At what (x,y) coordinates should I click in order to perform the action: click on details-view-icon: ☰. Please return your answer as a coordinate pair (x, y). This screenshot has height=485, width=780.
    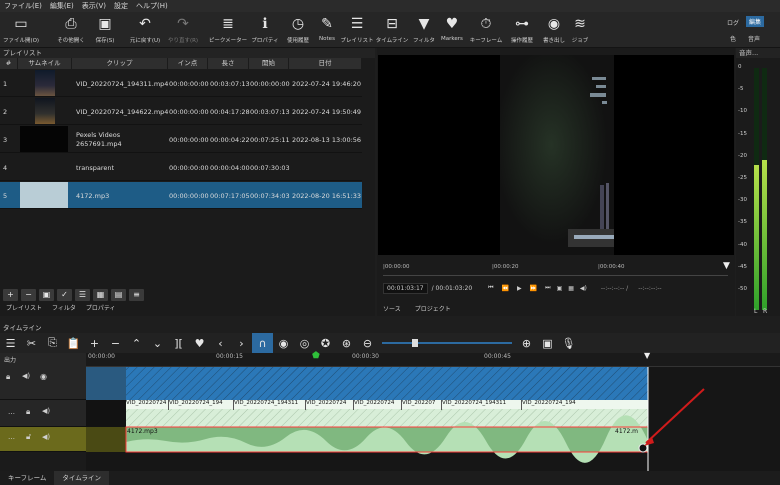
    Looking at the image, I should click on (82, 295).